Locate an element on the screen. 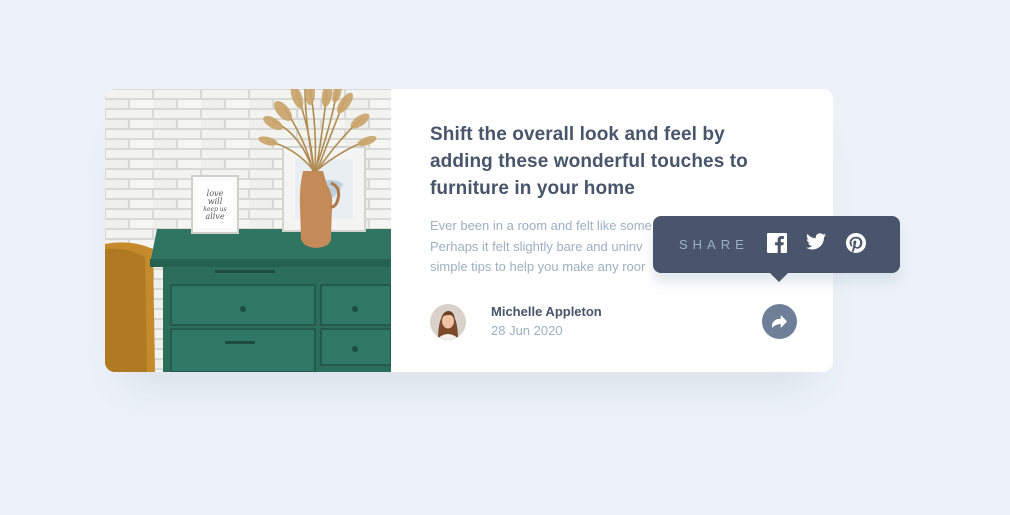 The width and height of the screenshot is (1010, 515). excerpt-line: Ever been in a room and felt like some is located at coordinates (541, 225).